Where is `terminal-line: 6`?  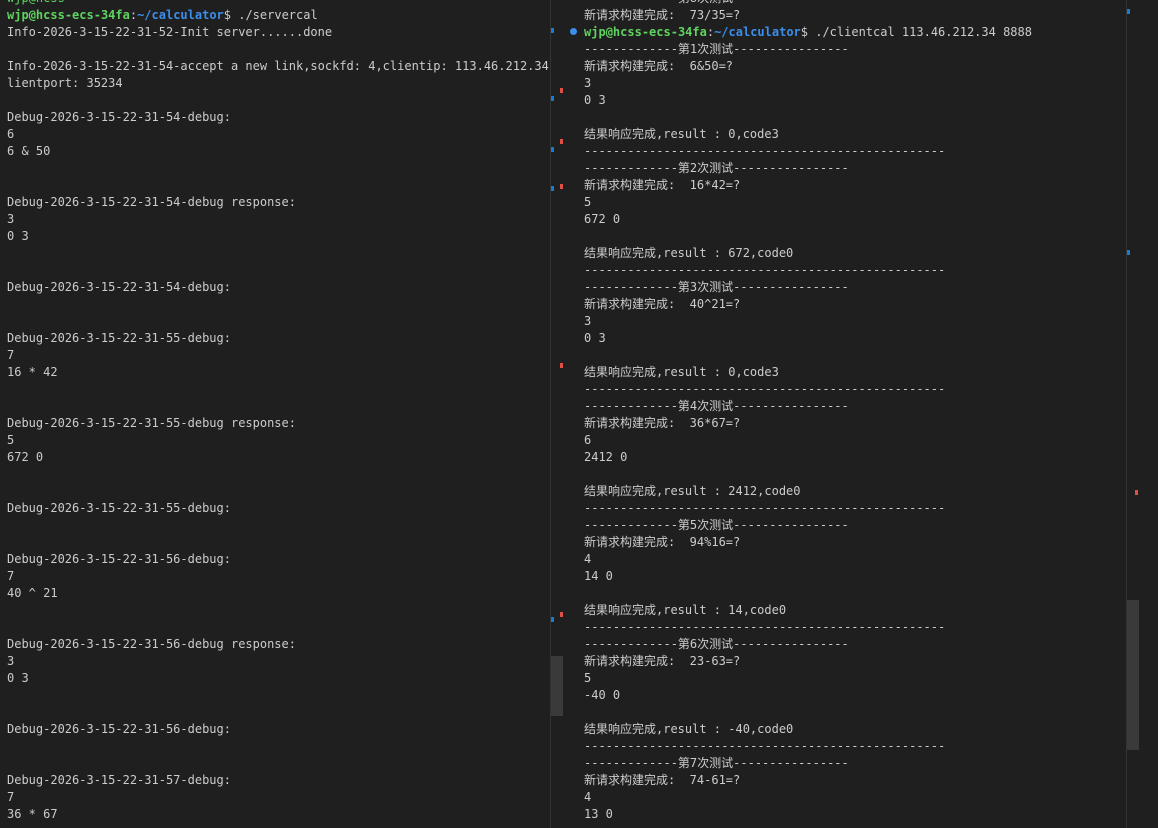
terminal-line: 6 is located at coordinates (11, 134).